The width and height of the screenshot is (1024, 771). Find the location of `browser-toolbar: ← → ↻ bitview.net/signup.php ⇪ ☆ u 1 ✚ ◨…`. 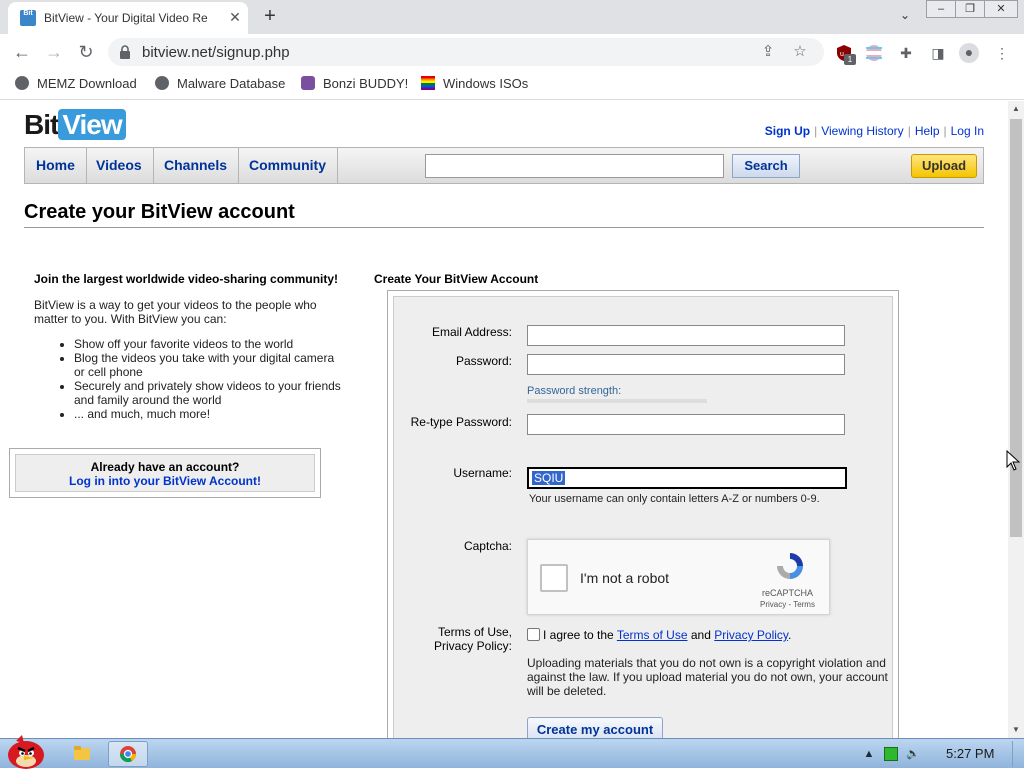

browser-toolbar: ← → ↻ bitview.net/signup.php ⇪ ☆ u 1 ✚ ◨… is located at coordinates (512, 52).